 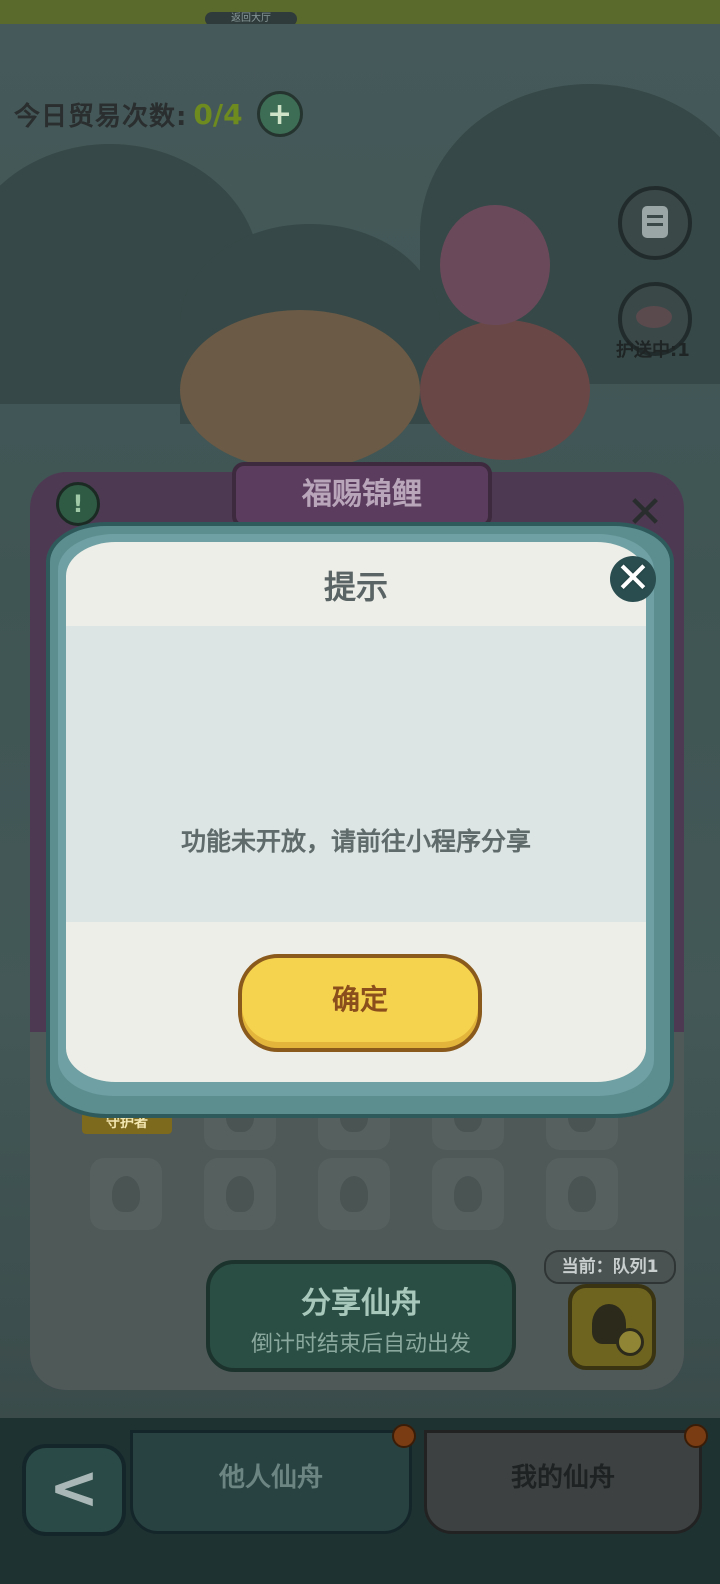 What do you see at coordinates (654, 317) in the screenshot?
I see `fish-icon` at bounding box center [654, 317].